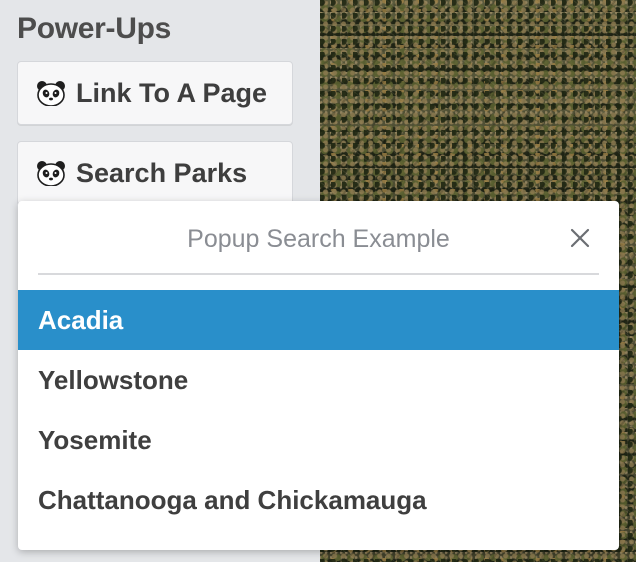  Describe the element at coordinates (318, 274) in the screenshot. I see `popup-divider` at that location.